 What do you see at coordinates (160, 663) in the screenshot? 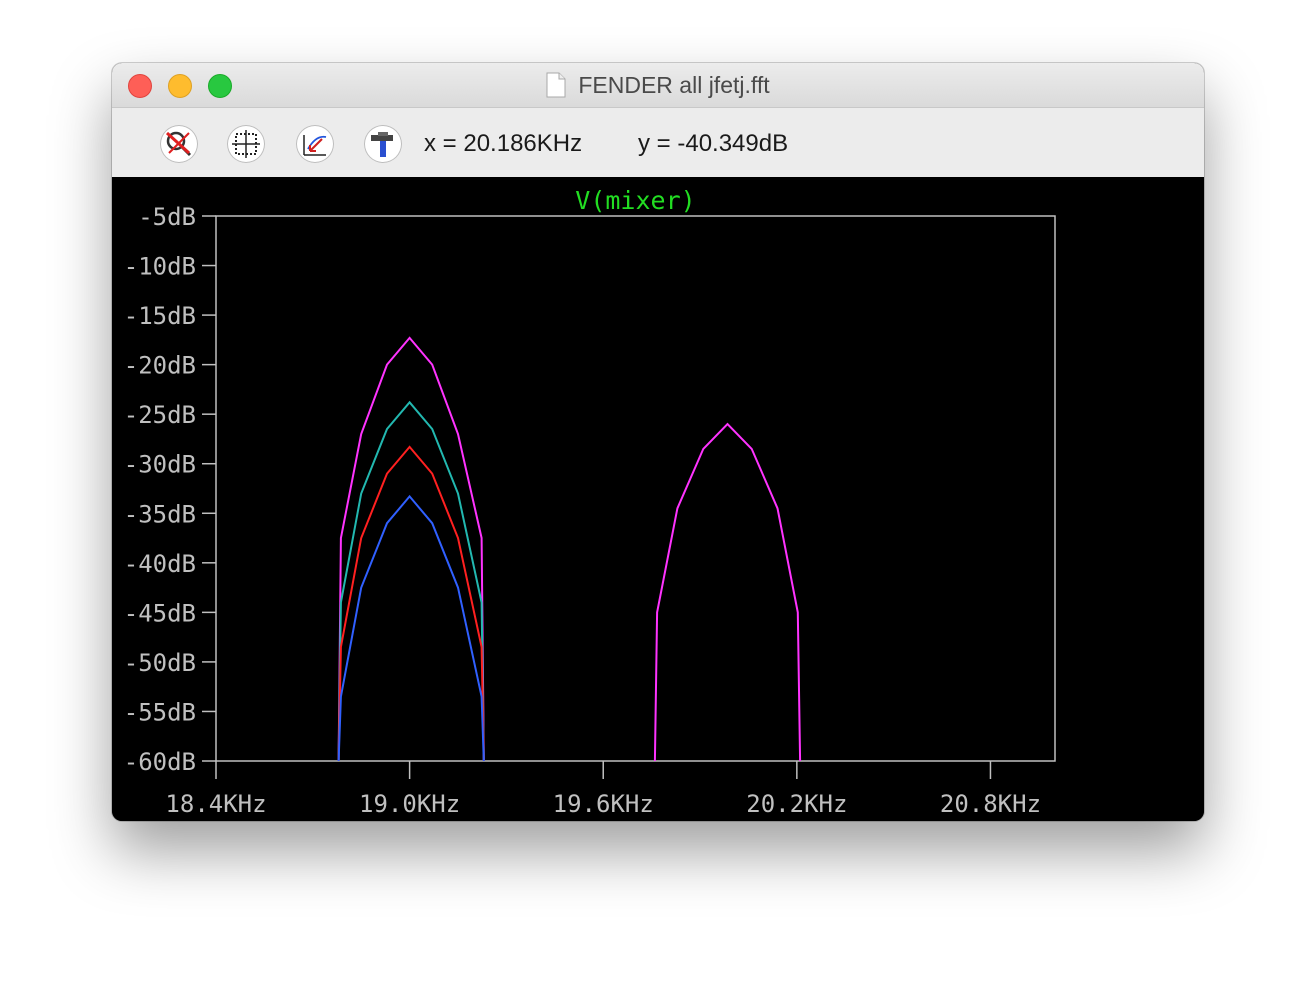
I see `y-tick-label: -50dB` at bounding box center [160, 663].